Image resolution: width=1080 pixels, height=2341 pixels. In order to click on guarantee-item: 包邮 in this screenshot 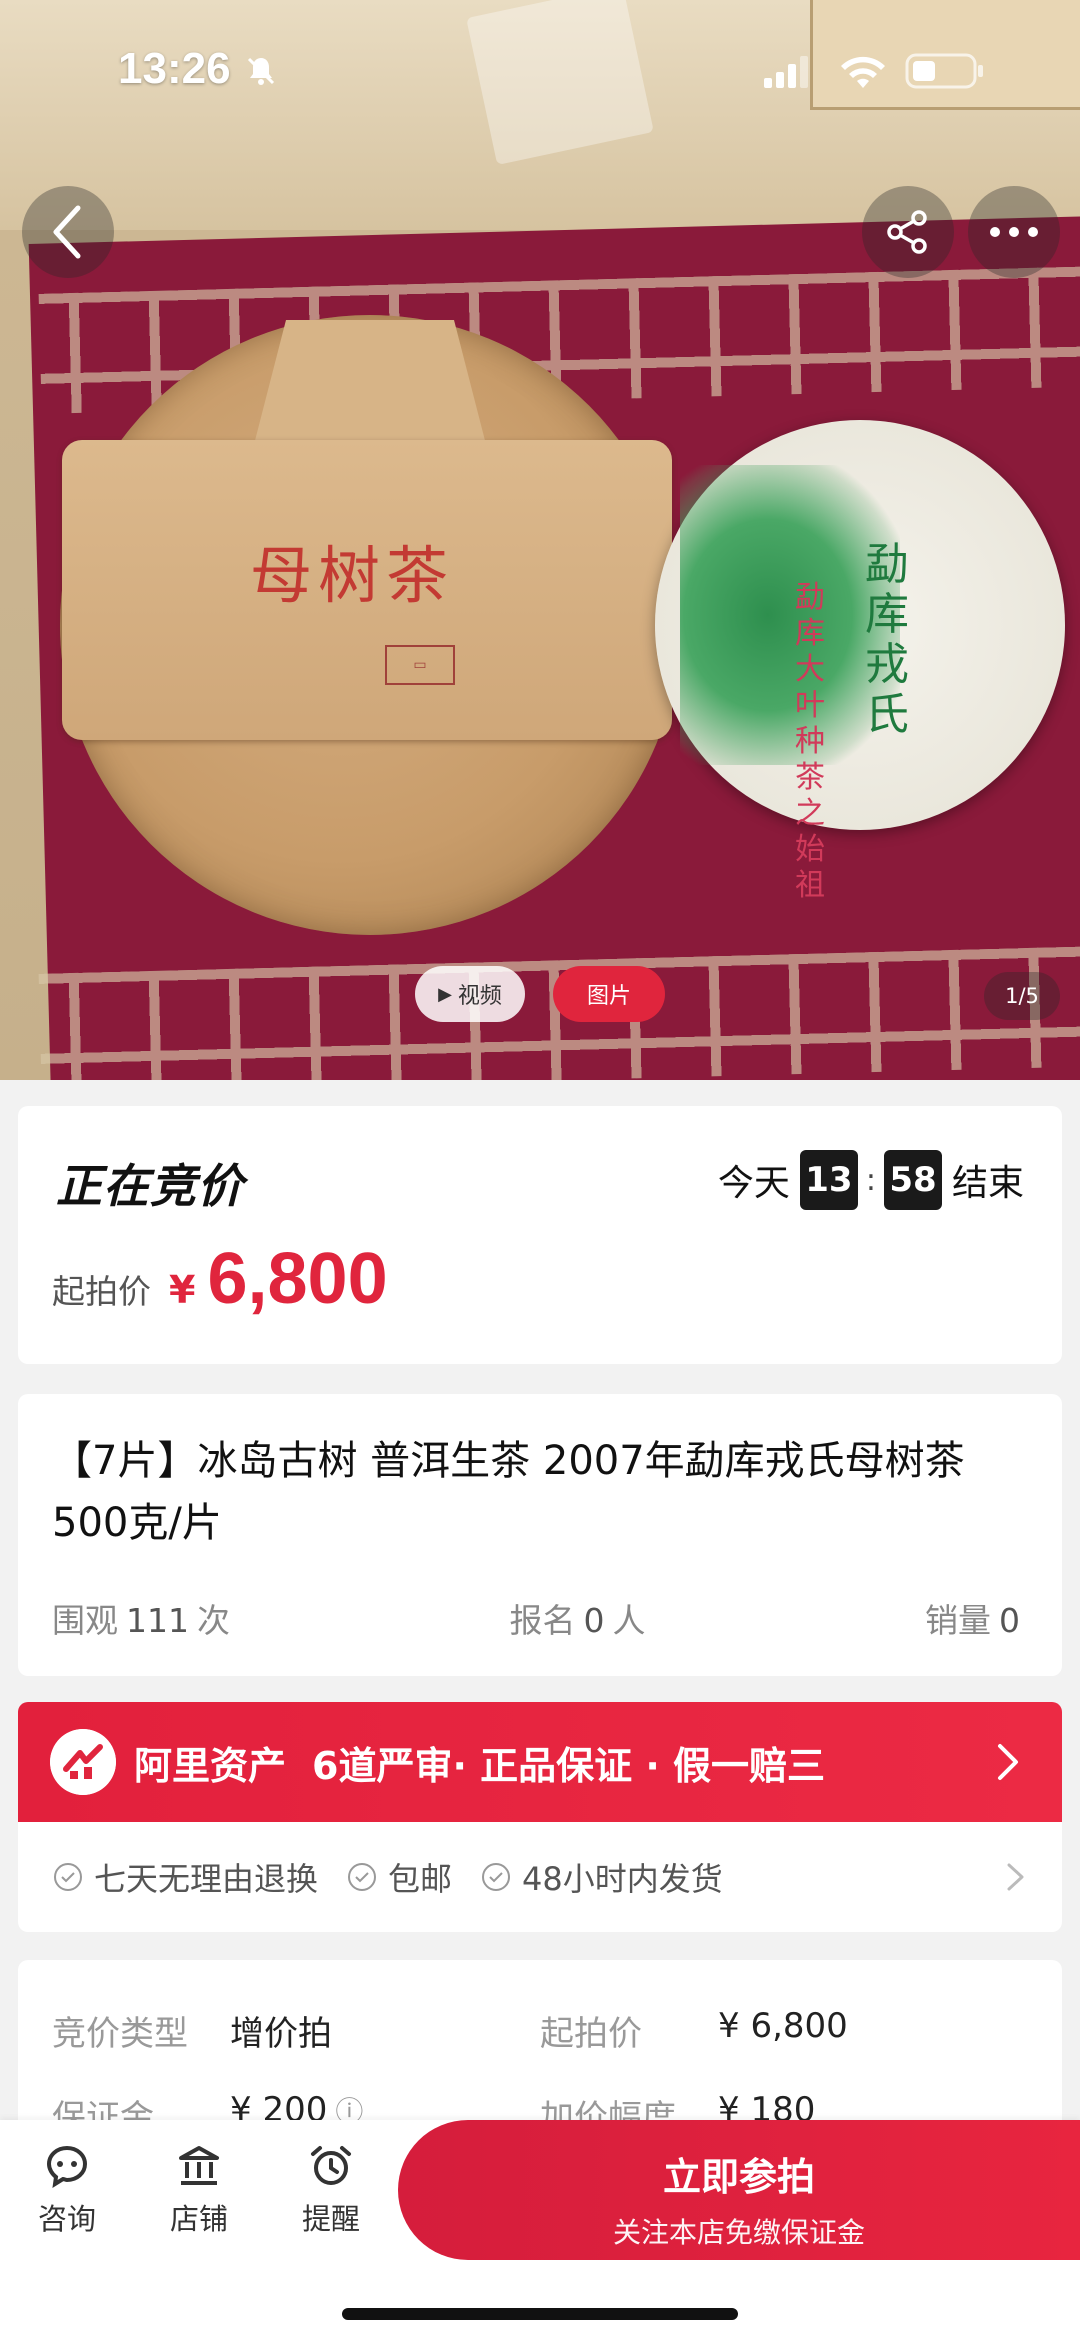, I will do `click(399, 1877)`.